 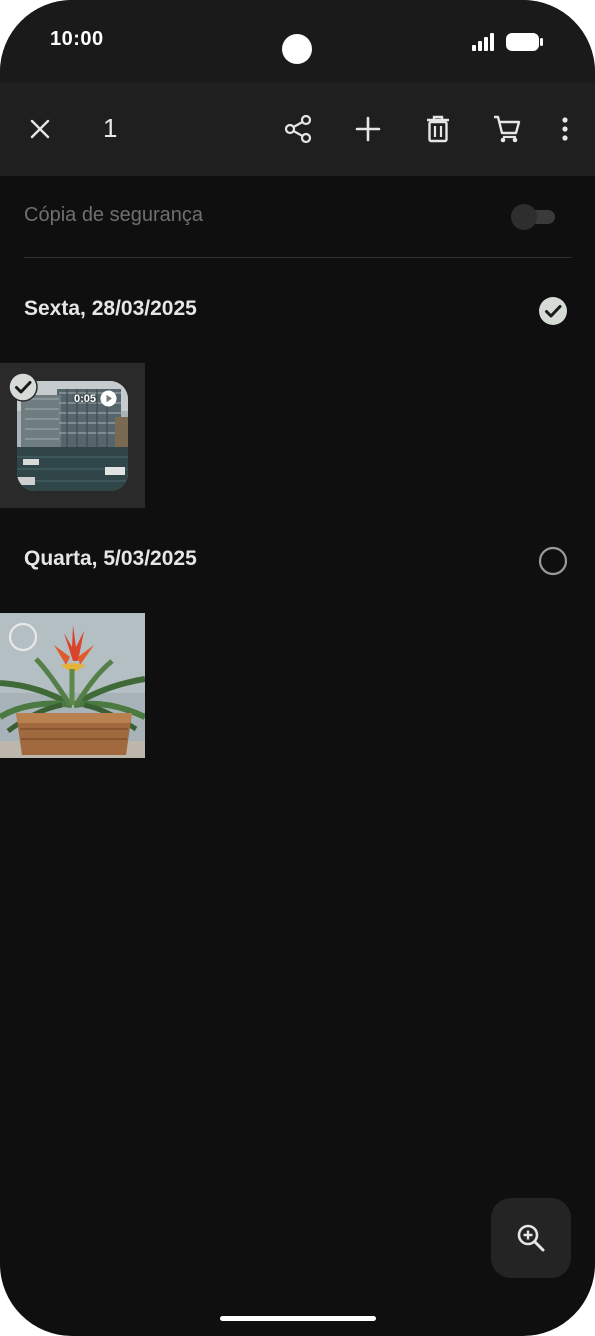 I want to click on close-selection-button, so click(x=40, y=129).